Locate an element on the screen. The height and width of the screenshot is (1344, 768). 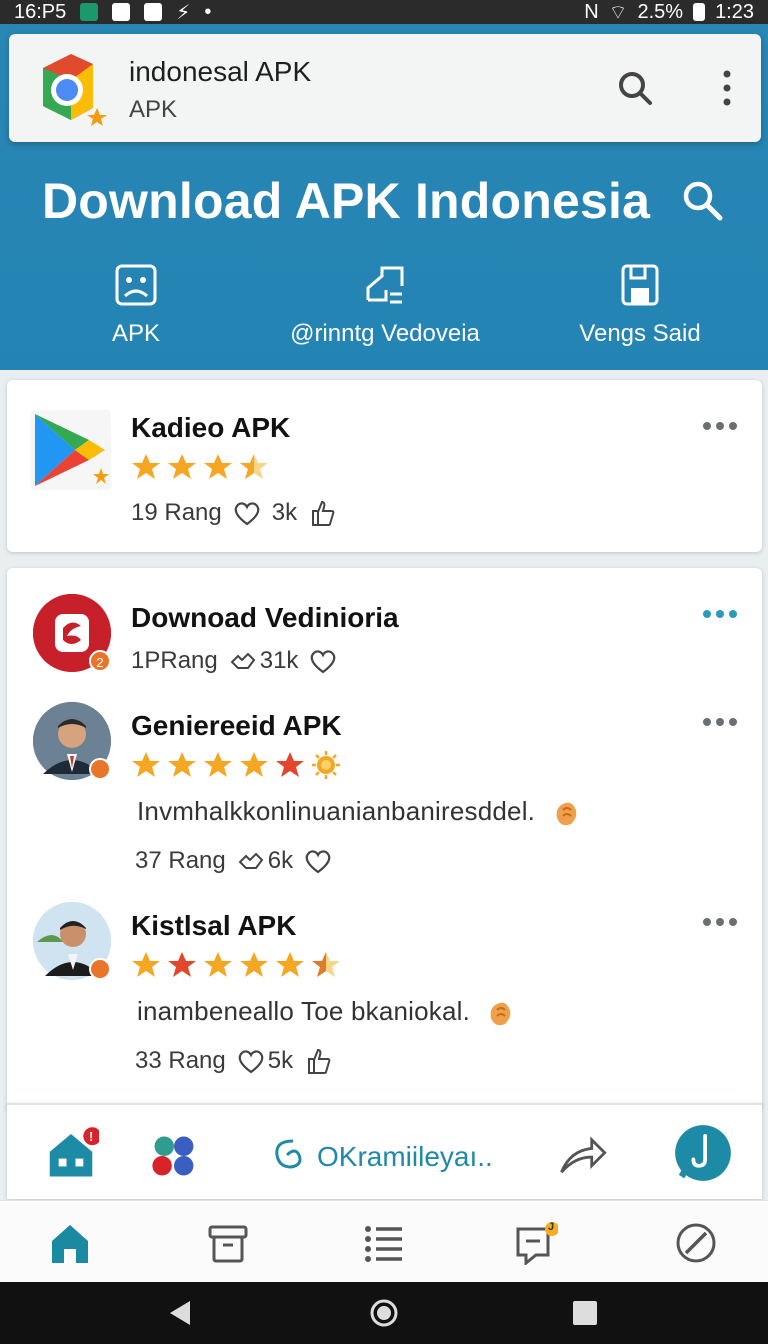
action-bar: ! OKramiileyaı.. is located at coordinates (384, 1151).